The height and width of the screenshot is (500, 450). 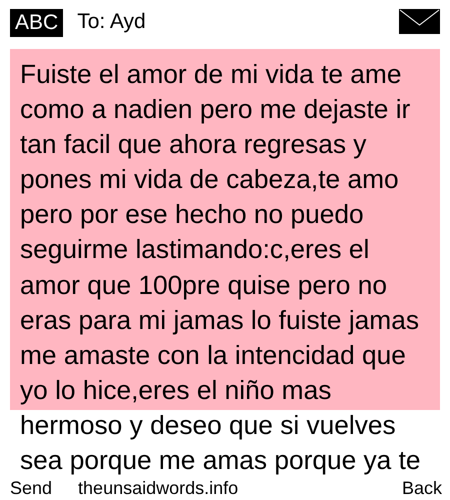 What do you see at coordinates (37, 23) in the screenshot?
I see `input-mode-indicator: ABC` at bounding box center [37, 23].